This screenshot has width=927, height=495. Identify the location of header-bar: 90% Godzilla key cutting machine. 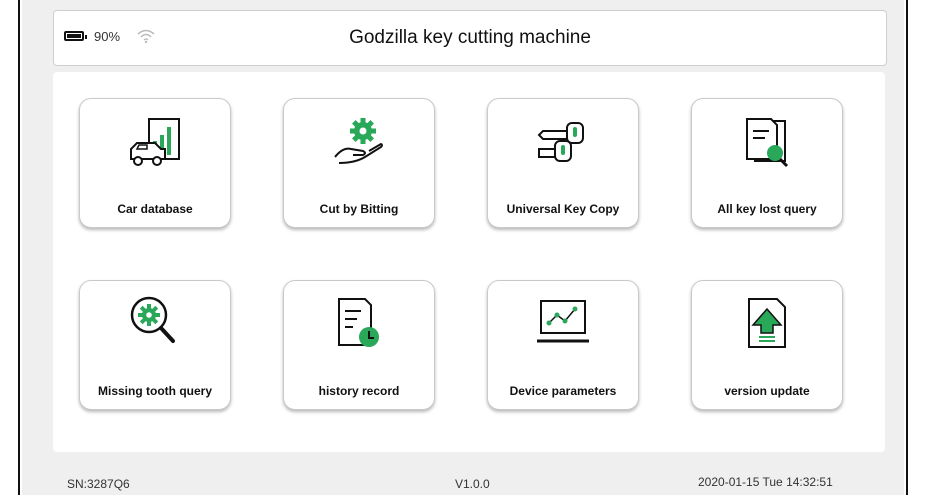
(470, 38).